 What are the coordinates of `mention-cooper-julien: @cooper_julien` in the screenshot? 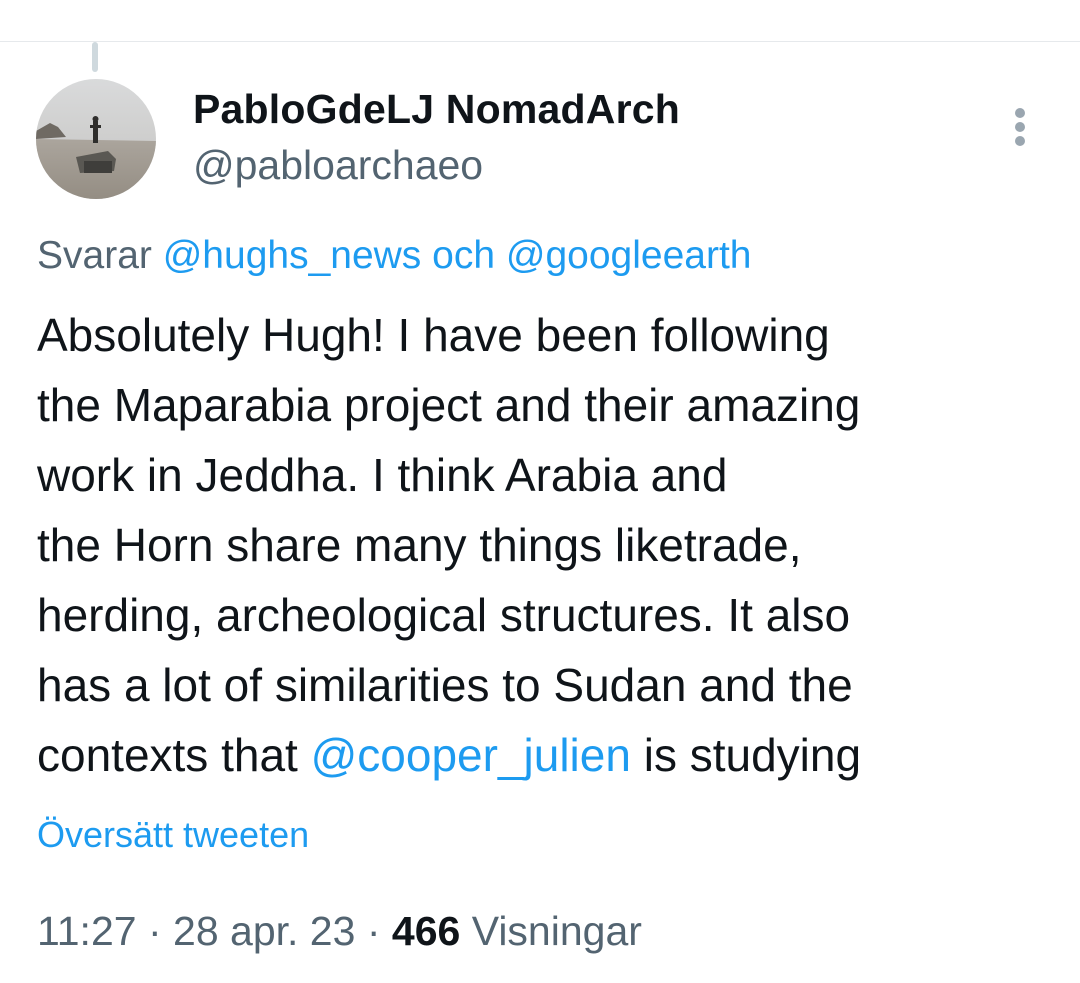 It's located at (471, 755).